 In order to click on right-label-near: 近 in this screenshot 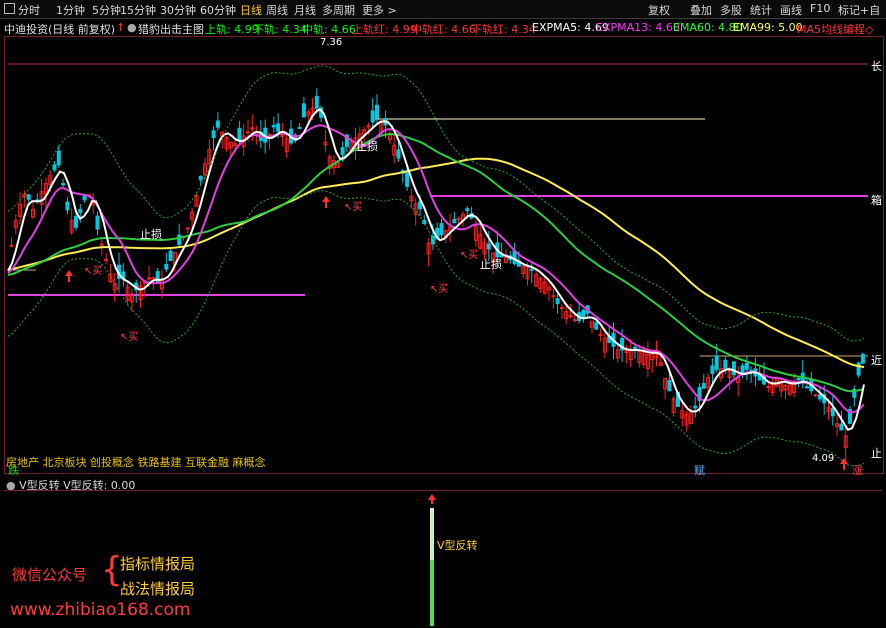, I will do `click(876, 360)`.